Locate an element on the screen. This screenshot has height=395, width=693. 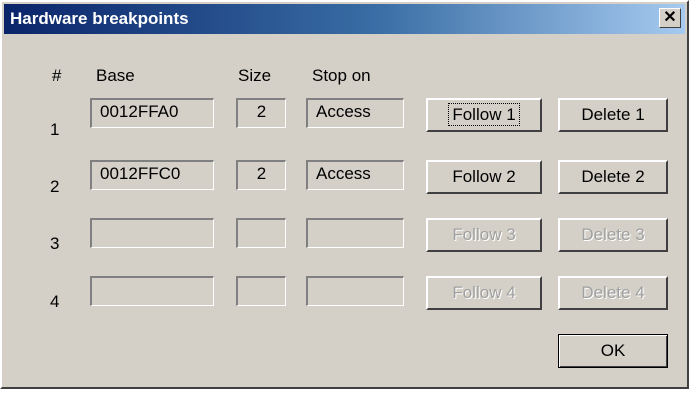
row-number-1: 1 is located at coordinates (55, 129).